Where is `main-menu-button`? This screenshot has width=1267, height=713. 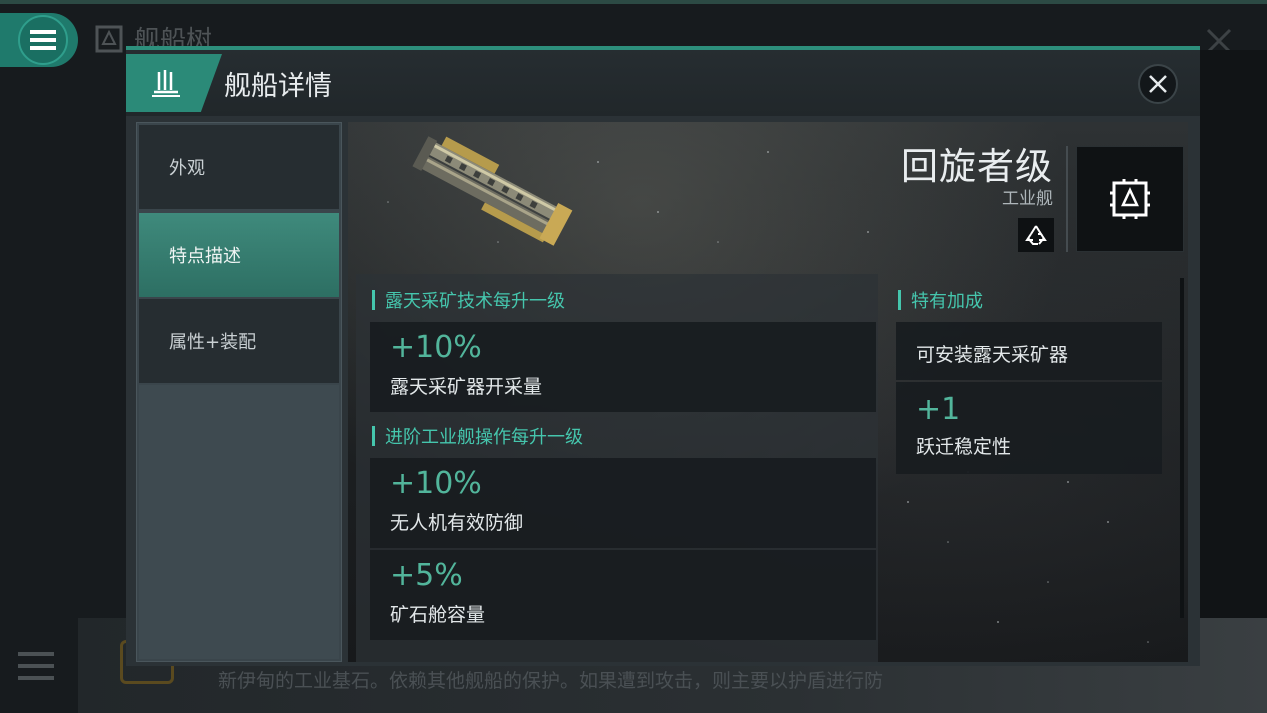
main-menu-button is located at coordinates (39, 40).